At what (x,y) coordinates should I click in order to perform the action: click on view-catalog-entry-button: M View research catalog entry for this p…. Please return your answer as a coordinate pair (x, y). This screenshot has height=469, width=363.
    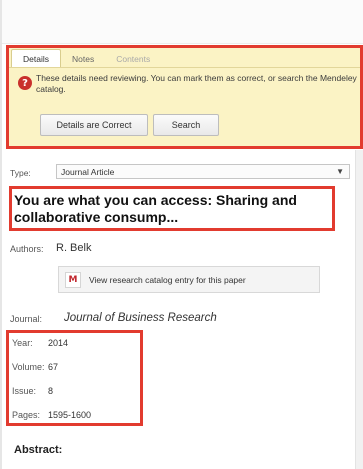
    Looking at the image, I should click on (189, 279).